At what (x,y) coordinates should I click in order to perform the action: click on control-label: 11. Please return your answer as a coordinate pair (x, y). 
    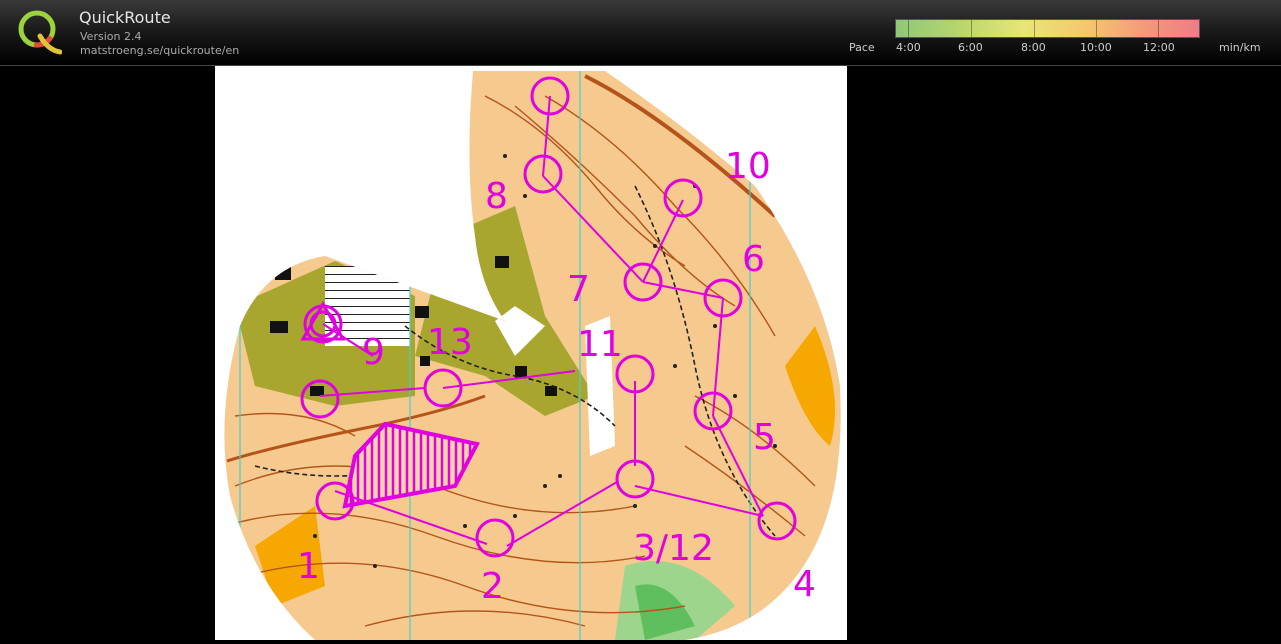
    Looking at the image, I should click on (600, 344).